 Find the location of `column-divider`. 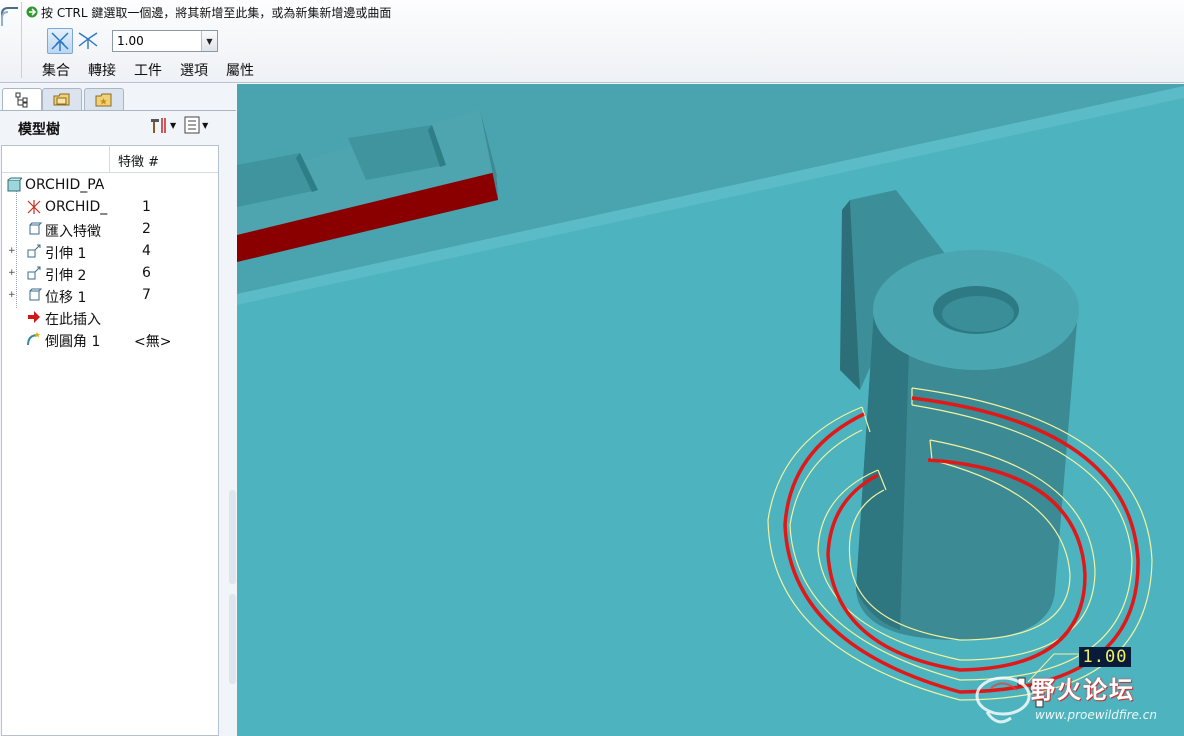

column-divider is located at coordinates (109, 159).